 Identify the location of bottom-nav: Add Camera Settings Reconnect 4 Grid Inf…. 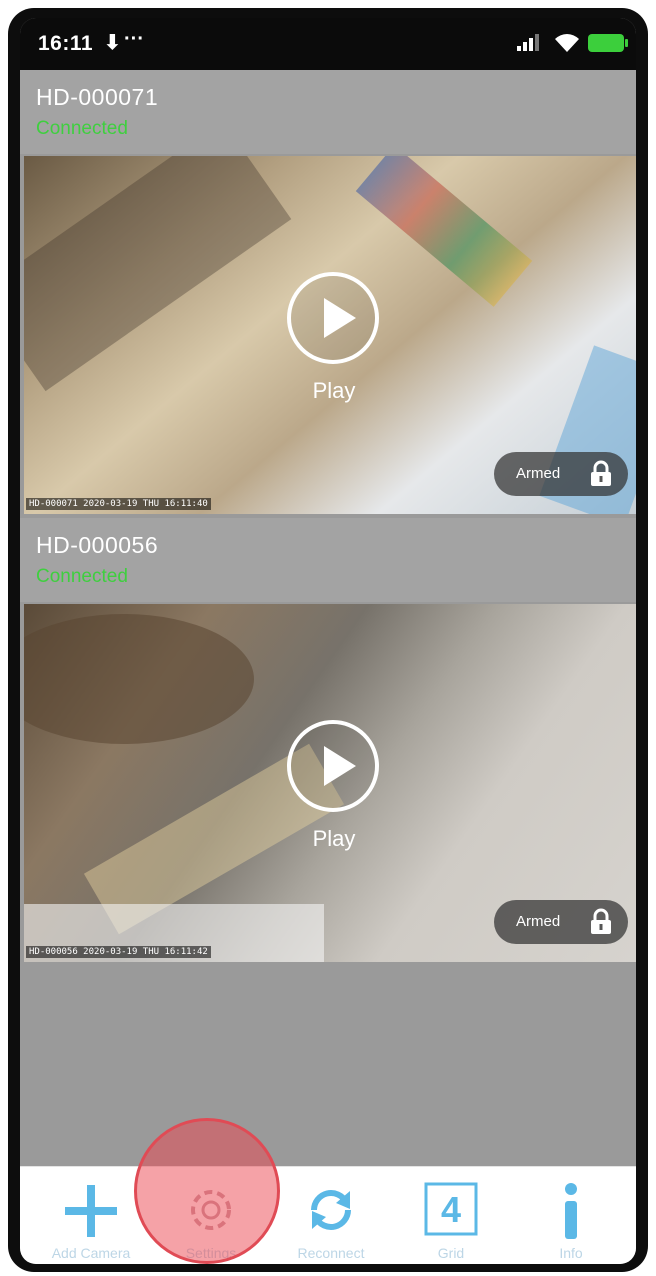
(328, 1215).